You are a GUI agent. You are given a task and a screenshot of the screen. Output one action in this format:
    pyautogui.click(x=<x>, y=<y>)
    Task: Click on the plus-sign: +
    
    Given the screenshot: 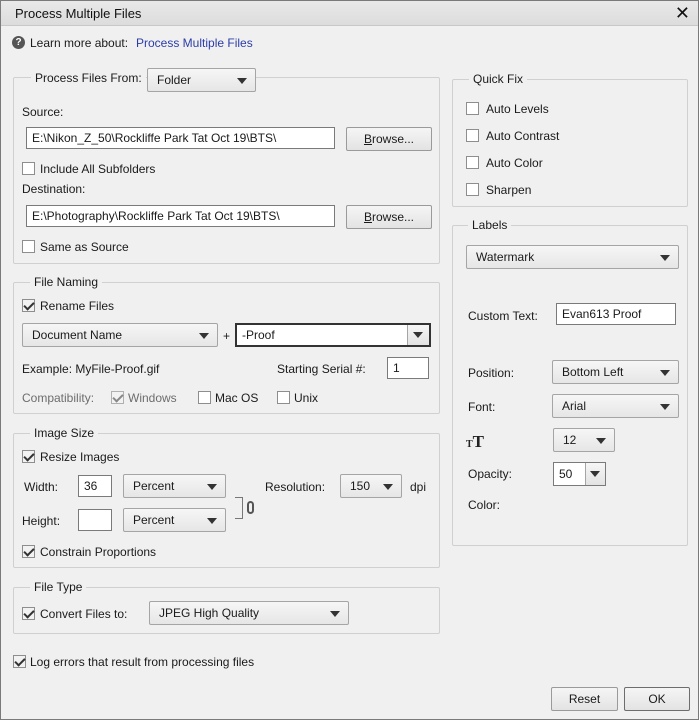 What is the action you would take?
    pyautogui.click(x=227, y=336)
    